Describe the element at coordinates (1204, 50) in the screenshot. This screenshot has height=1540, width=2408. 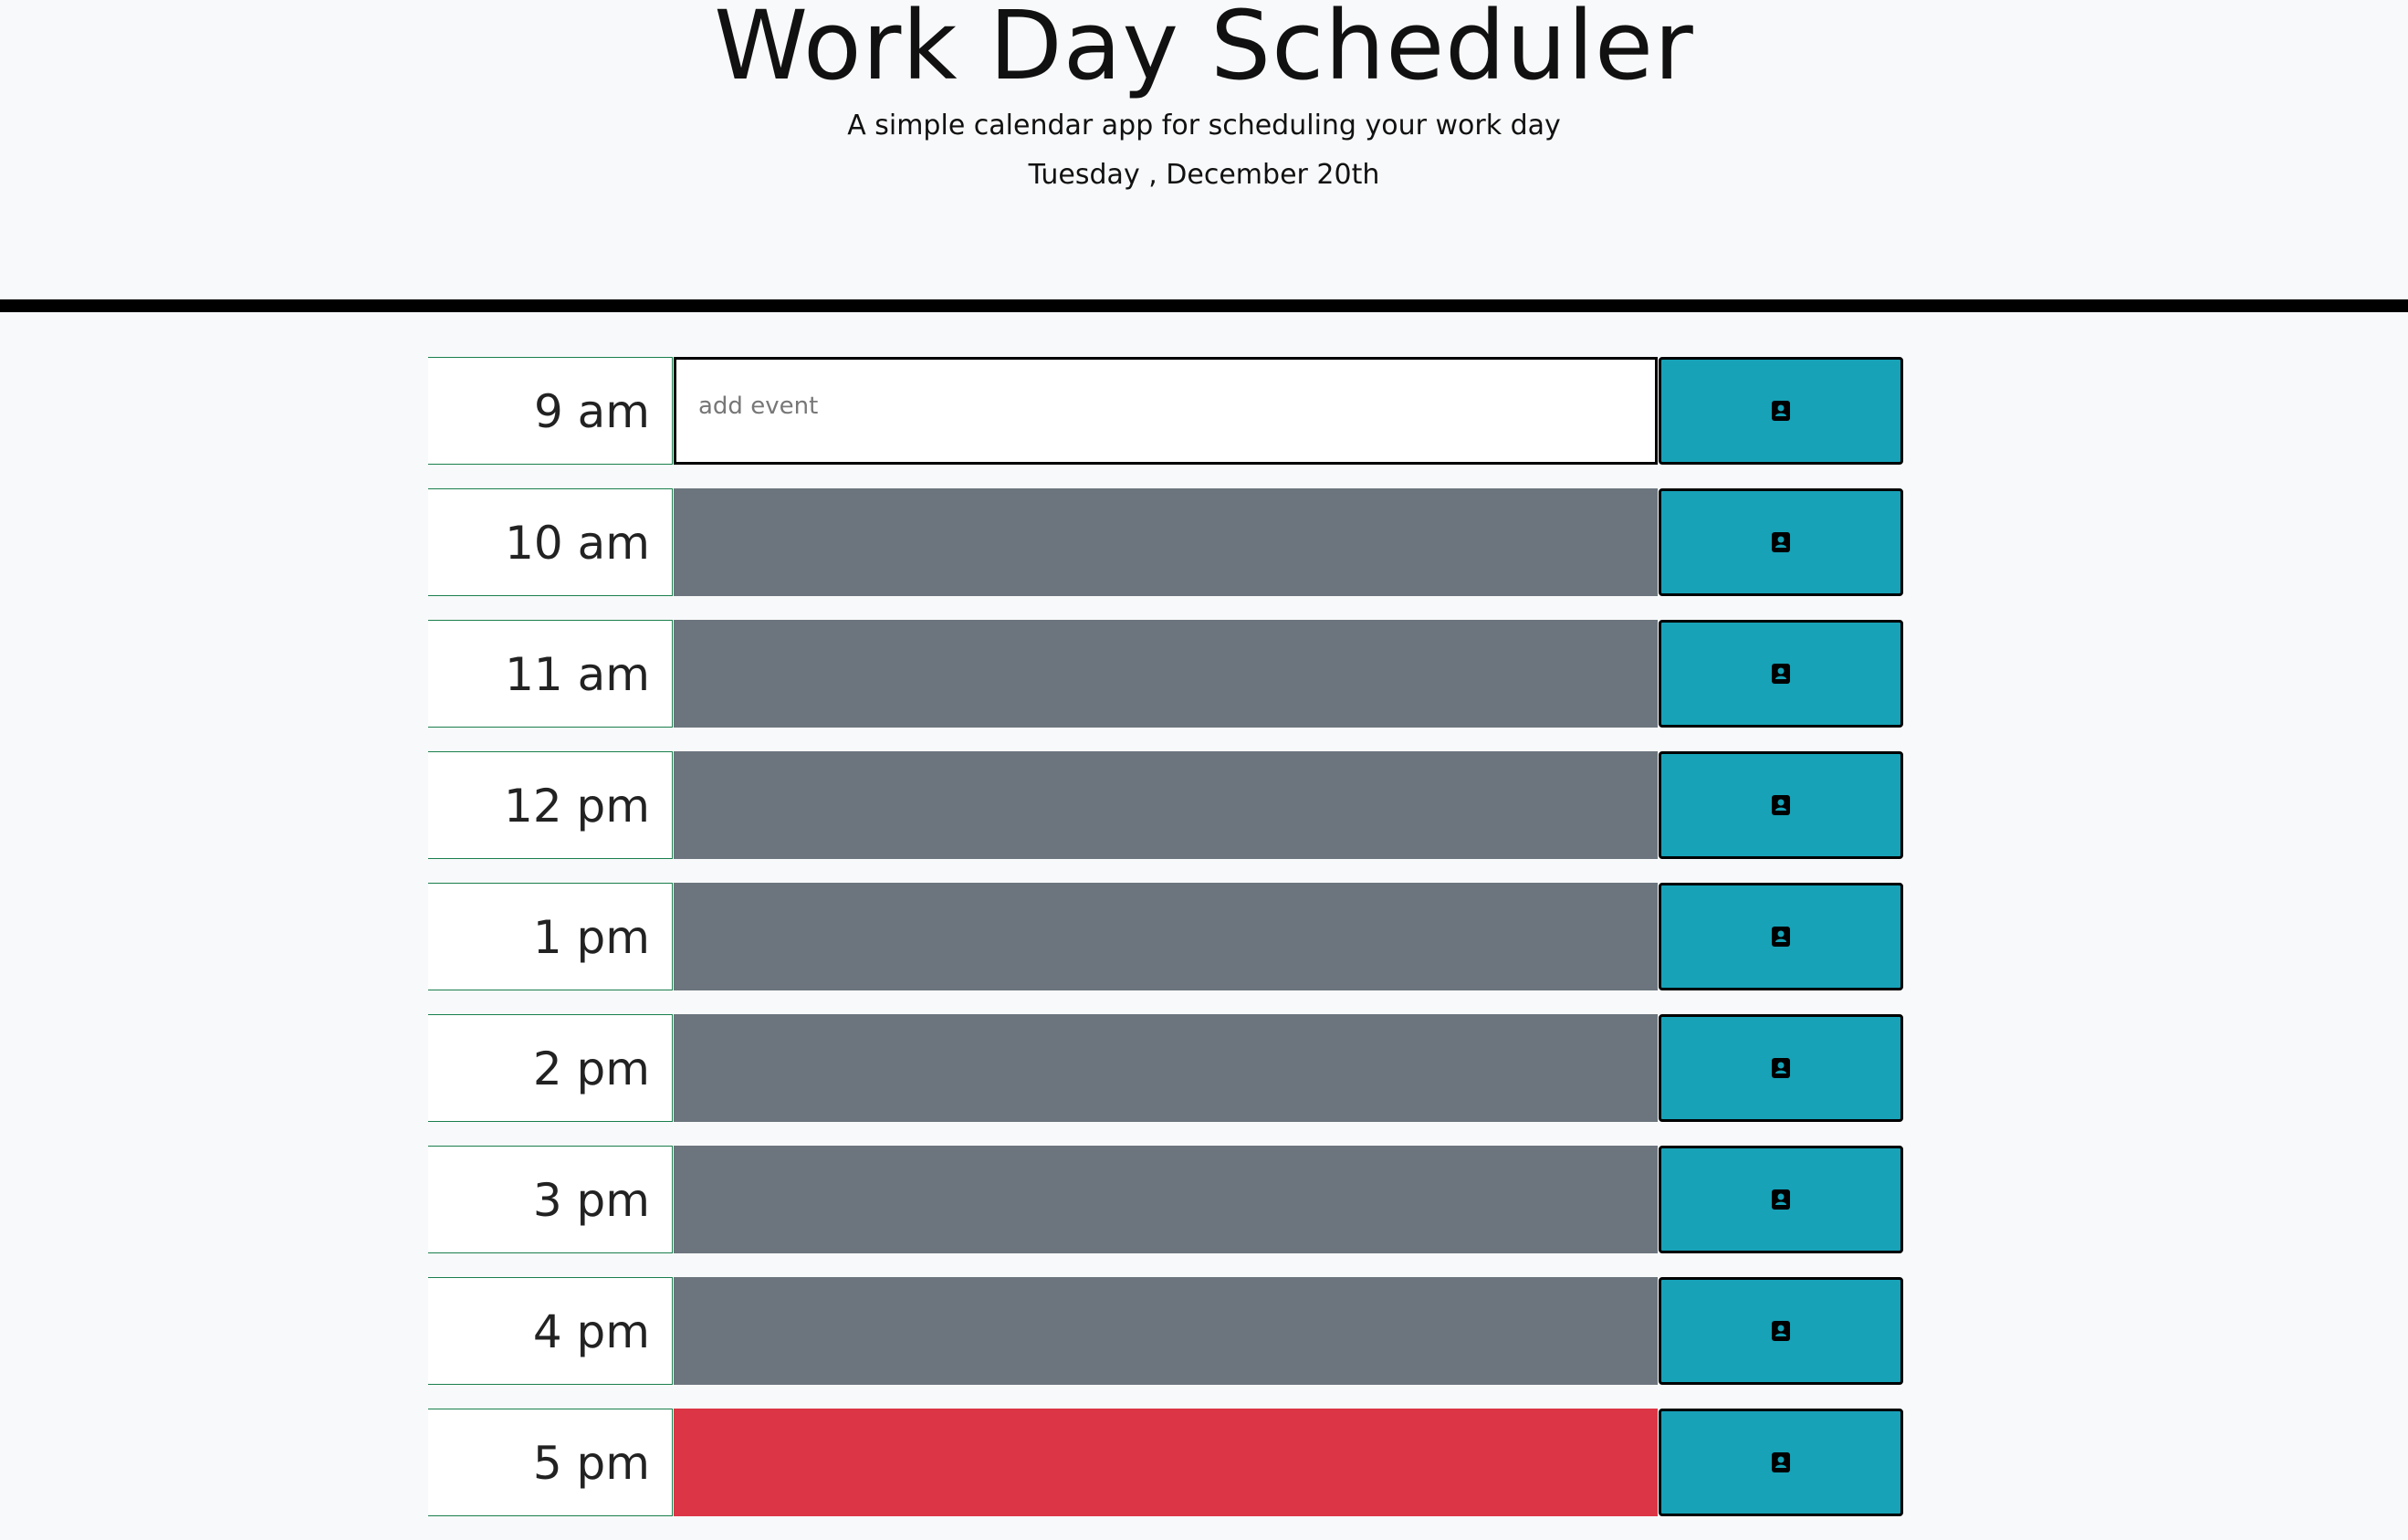
I see `page-title: Work Day Scheduler` at that location.